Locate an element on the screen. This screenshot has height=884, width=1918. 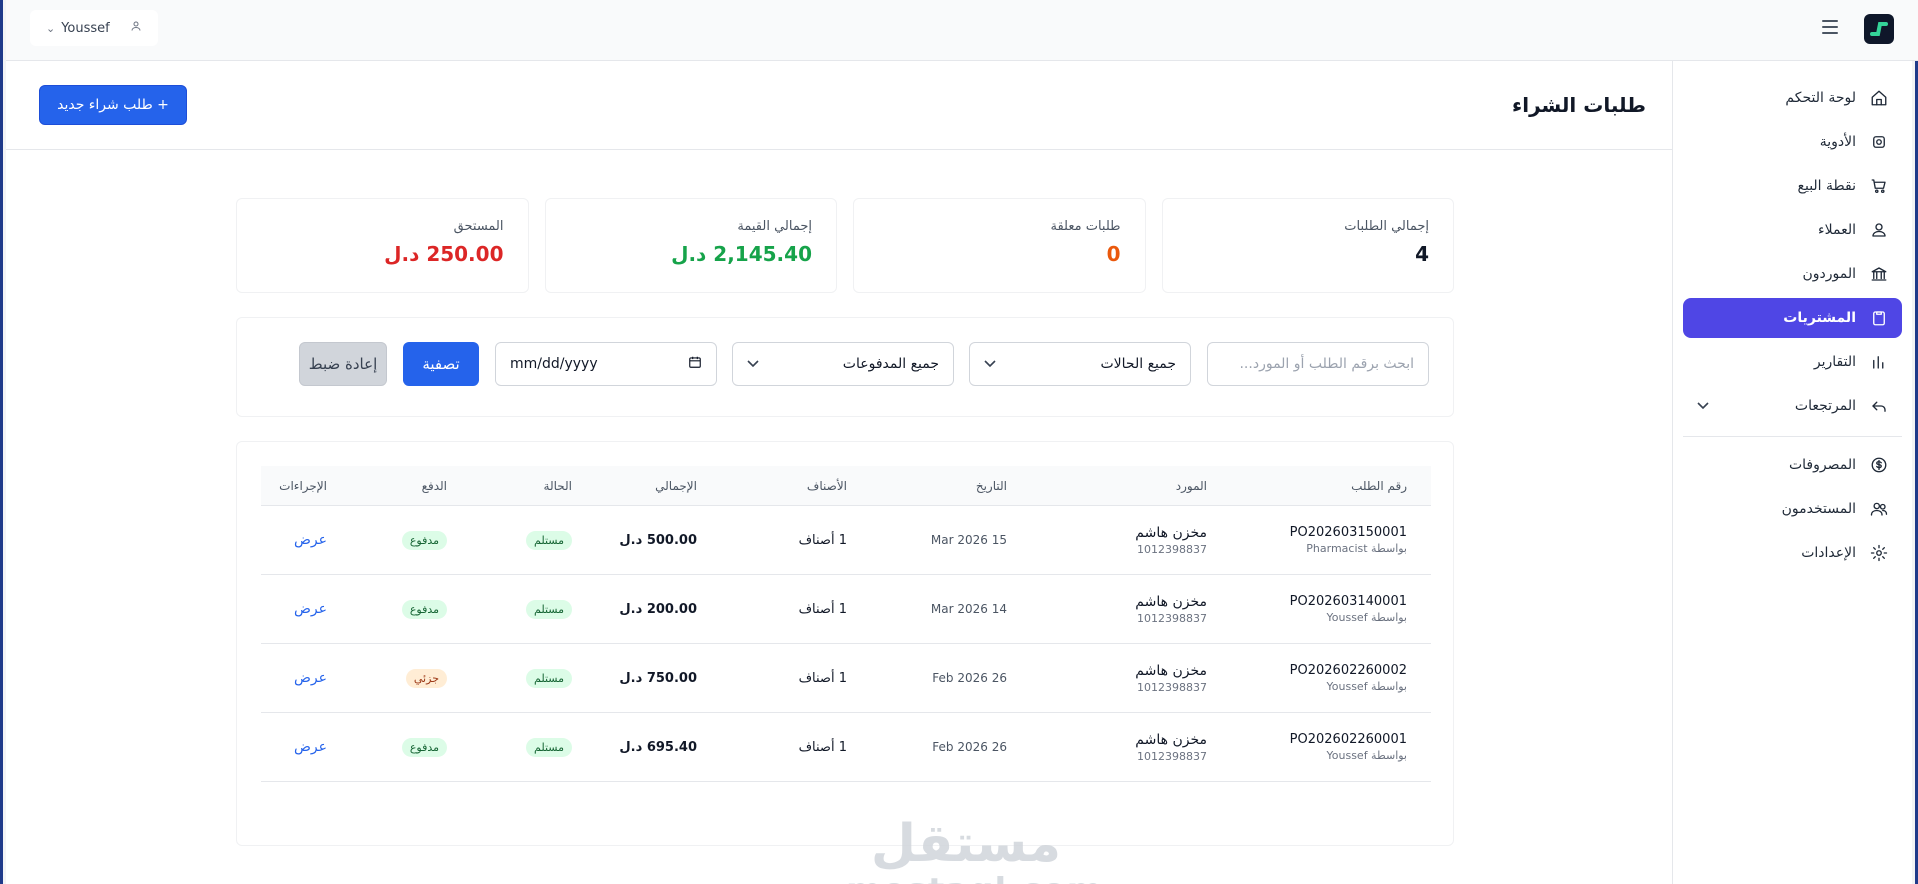
page-header: طلبات الشراء + طلب شراء جديد is located at coordinates (842, 105).